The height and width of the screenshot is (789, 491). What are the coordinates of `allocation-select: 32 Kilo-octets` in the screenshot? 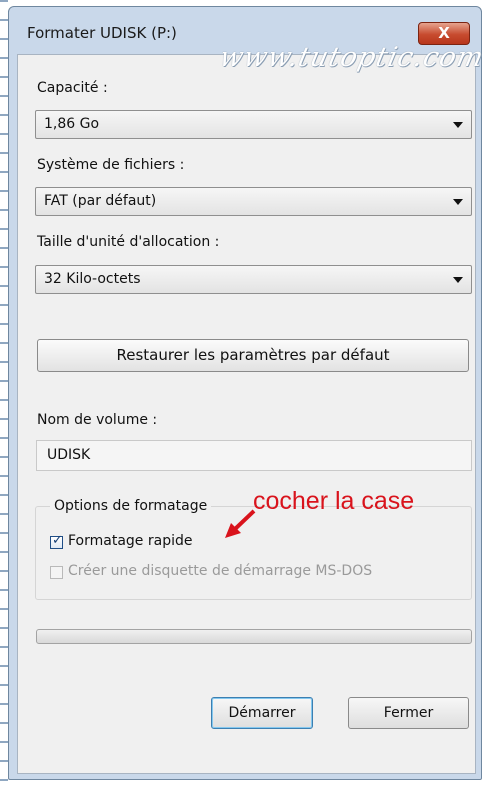 It's located at (253, 279).